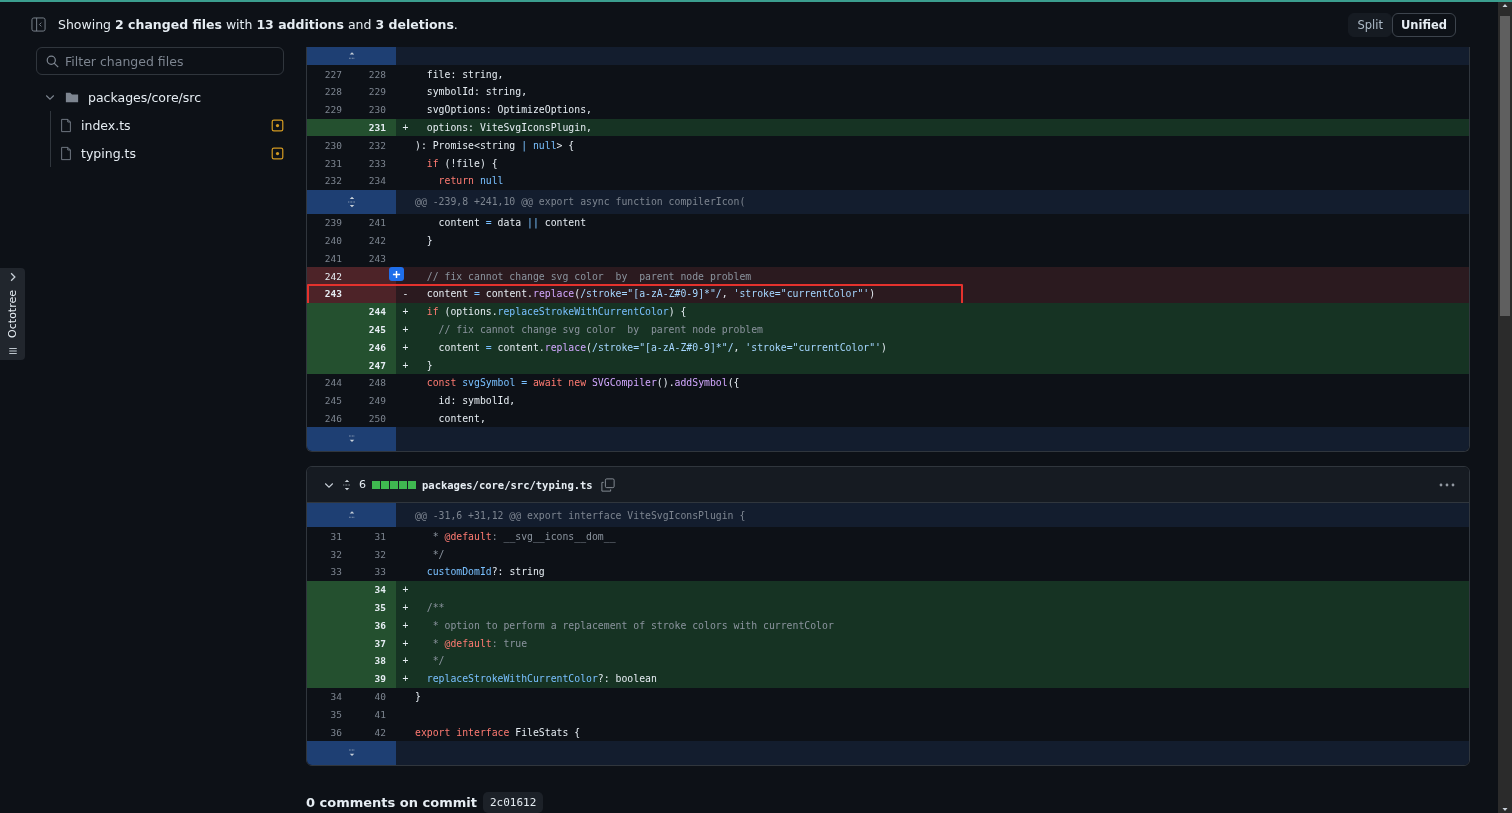 This screenshot has height=813, width=1512. What do you see at coordinates (160, 61) in the screenshot?
I see `filter-field: Filter changed files` at bounding box center [160, 61].